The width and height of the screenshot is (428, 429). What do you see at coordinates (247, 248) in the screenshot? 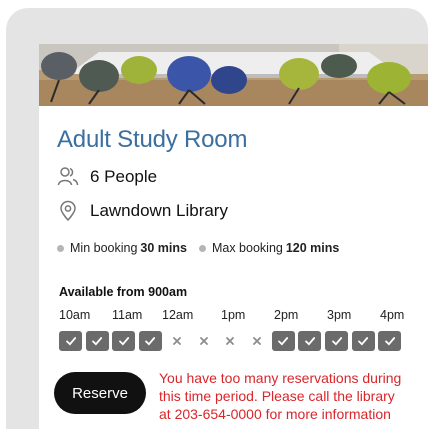
I see `max-booking-label: Max booking` at bounding box center [247, 248].